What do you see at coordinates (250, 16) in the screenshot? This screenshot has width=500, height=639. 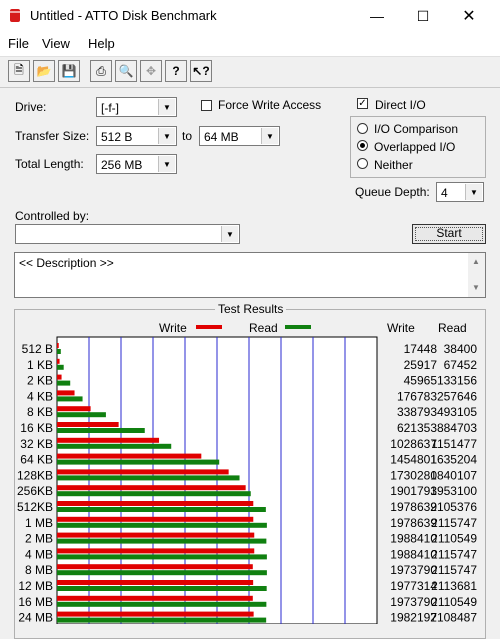 I see `title-bar: Untitled - ATTO Disk Benchmark — ☐ ✕` at bounding box center [250, 16].